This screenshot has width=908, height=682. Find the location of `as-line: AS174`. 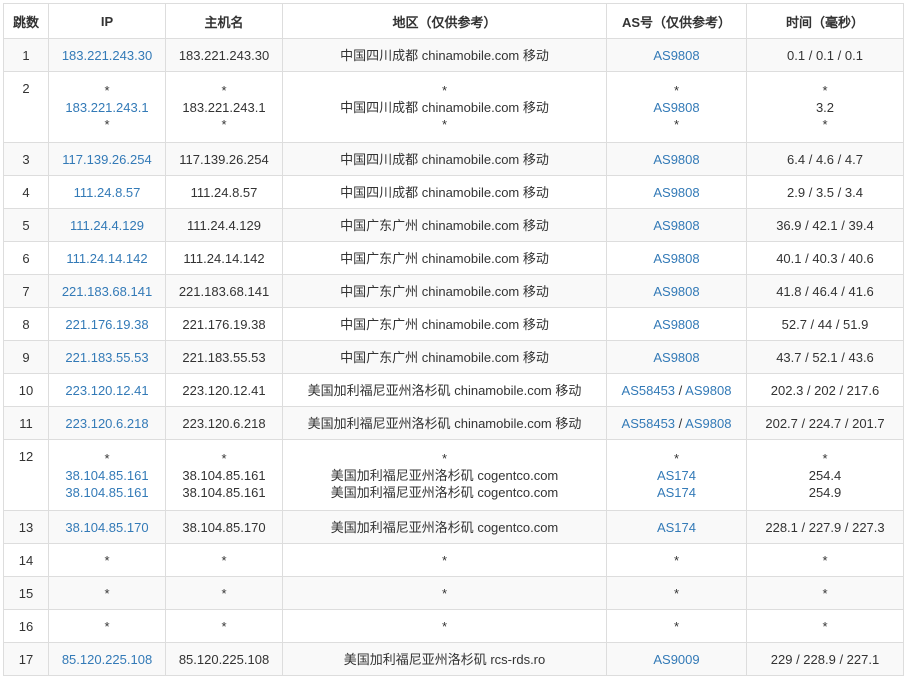

as-line: AS174 is located at coordinates (676, 475).